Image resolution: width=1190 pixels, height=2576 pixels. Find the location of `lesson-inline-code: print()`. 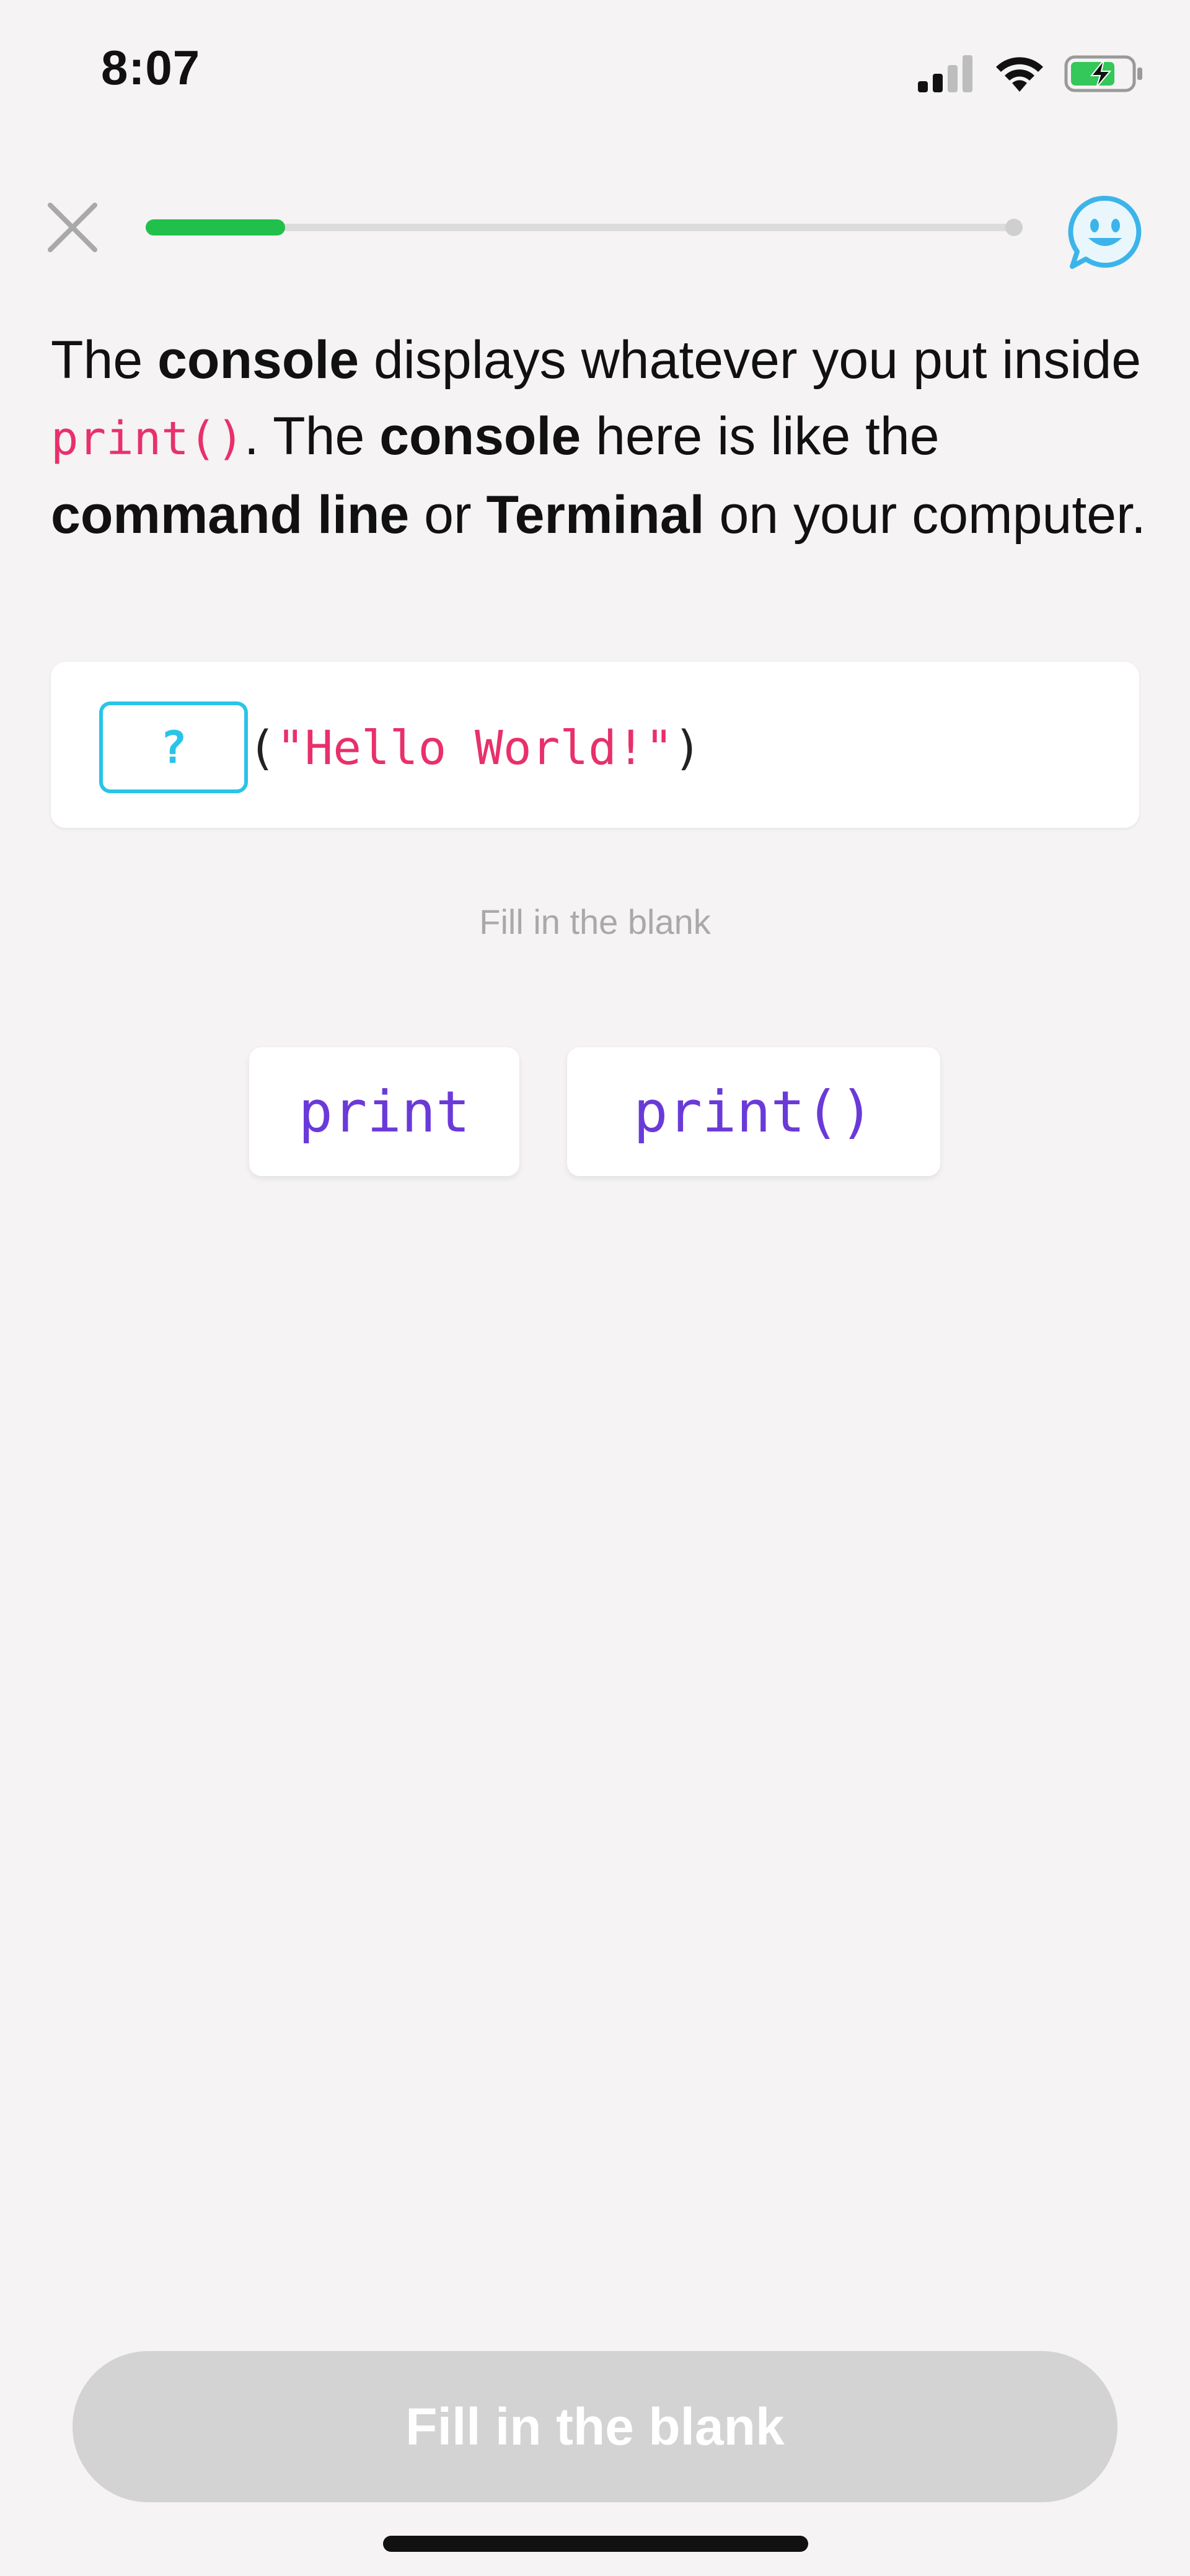

lesson-inline-code: print() is located at coordinates (147, 438).